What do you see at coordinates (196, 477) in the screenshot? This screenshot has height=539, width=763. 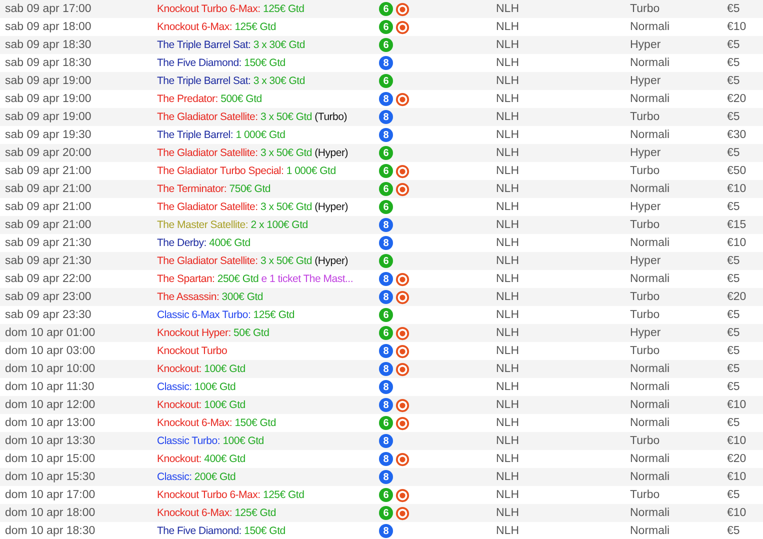 I see `tournament-name: Classic: 200€ Gtd` at bounding box center [196, 477].